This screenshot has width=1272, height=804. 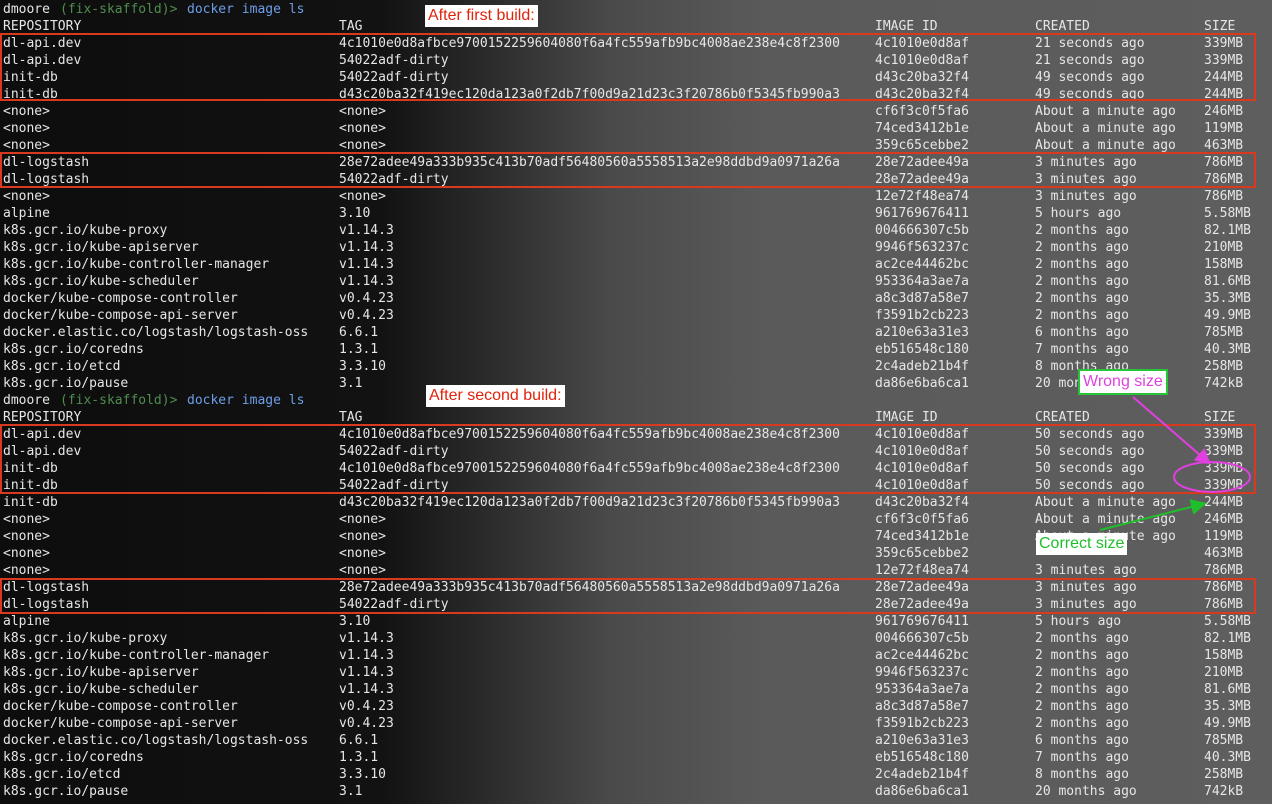 What do you see at coordinates (1153, 515) in the screenshot?
I see `correct-size-arrow` at bounding box center [1153, 515].